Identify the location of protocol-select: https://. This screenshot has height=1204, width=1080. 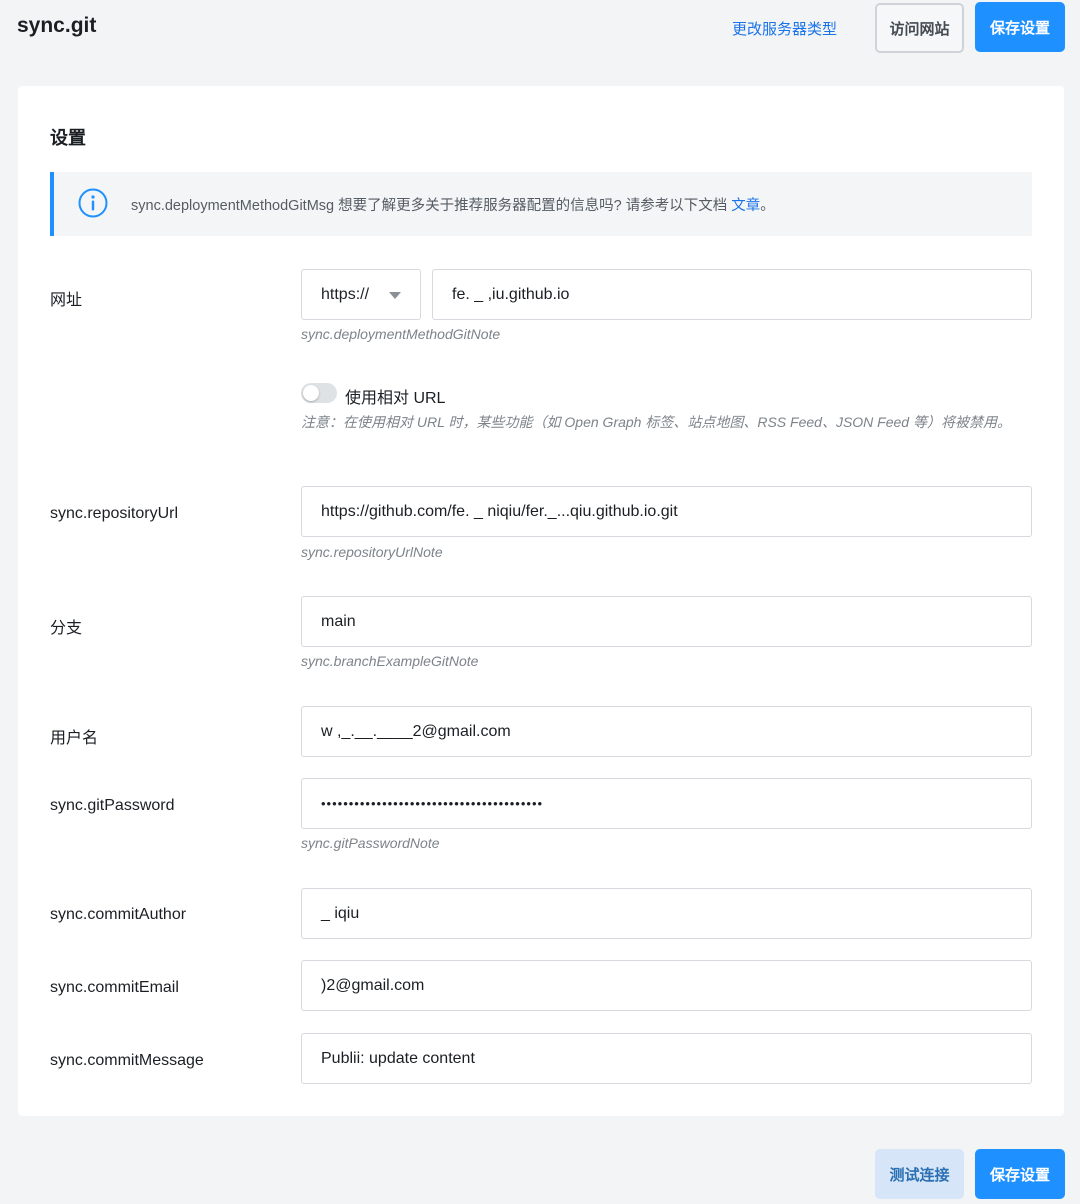
(361, 294).